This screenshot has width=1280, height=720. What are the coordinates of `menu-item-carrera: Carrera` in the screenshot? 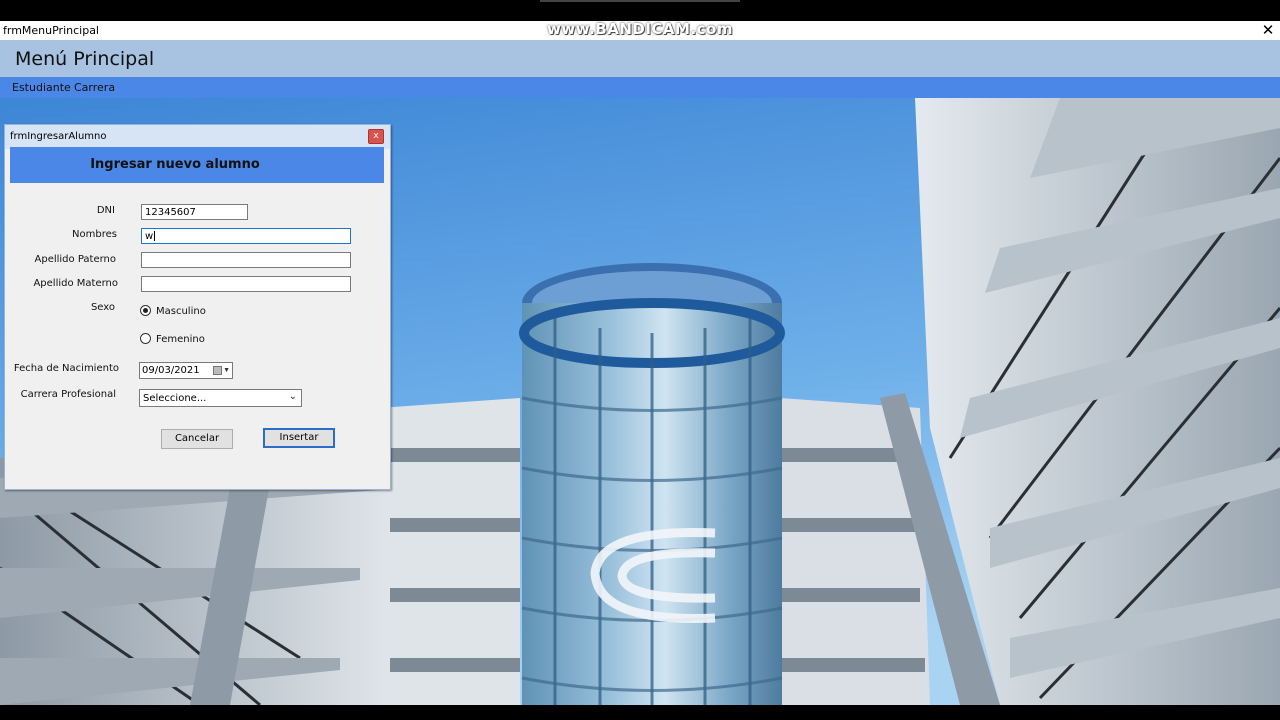 It's located at (94, 87).